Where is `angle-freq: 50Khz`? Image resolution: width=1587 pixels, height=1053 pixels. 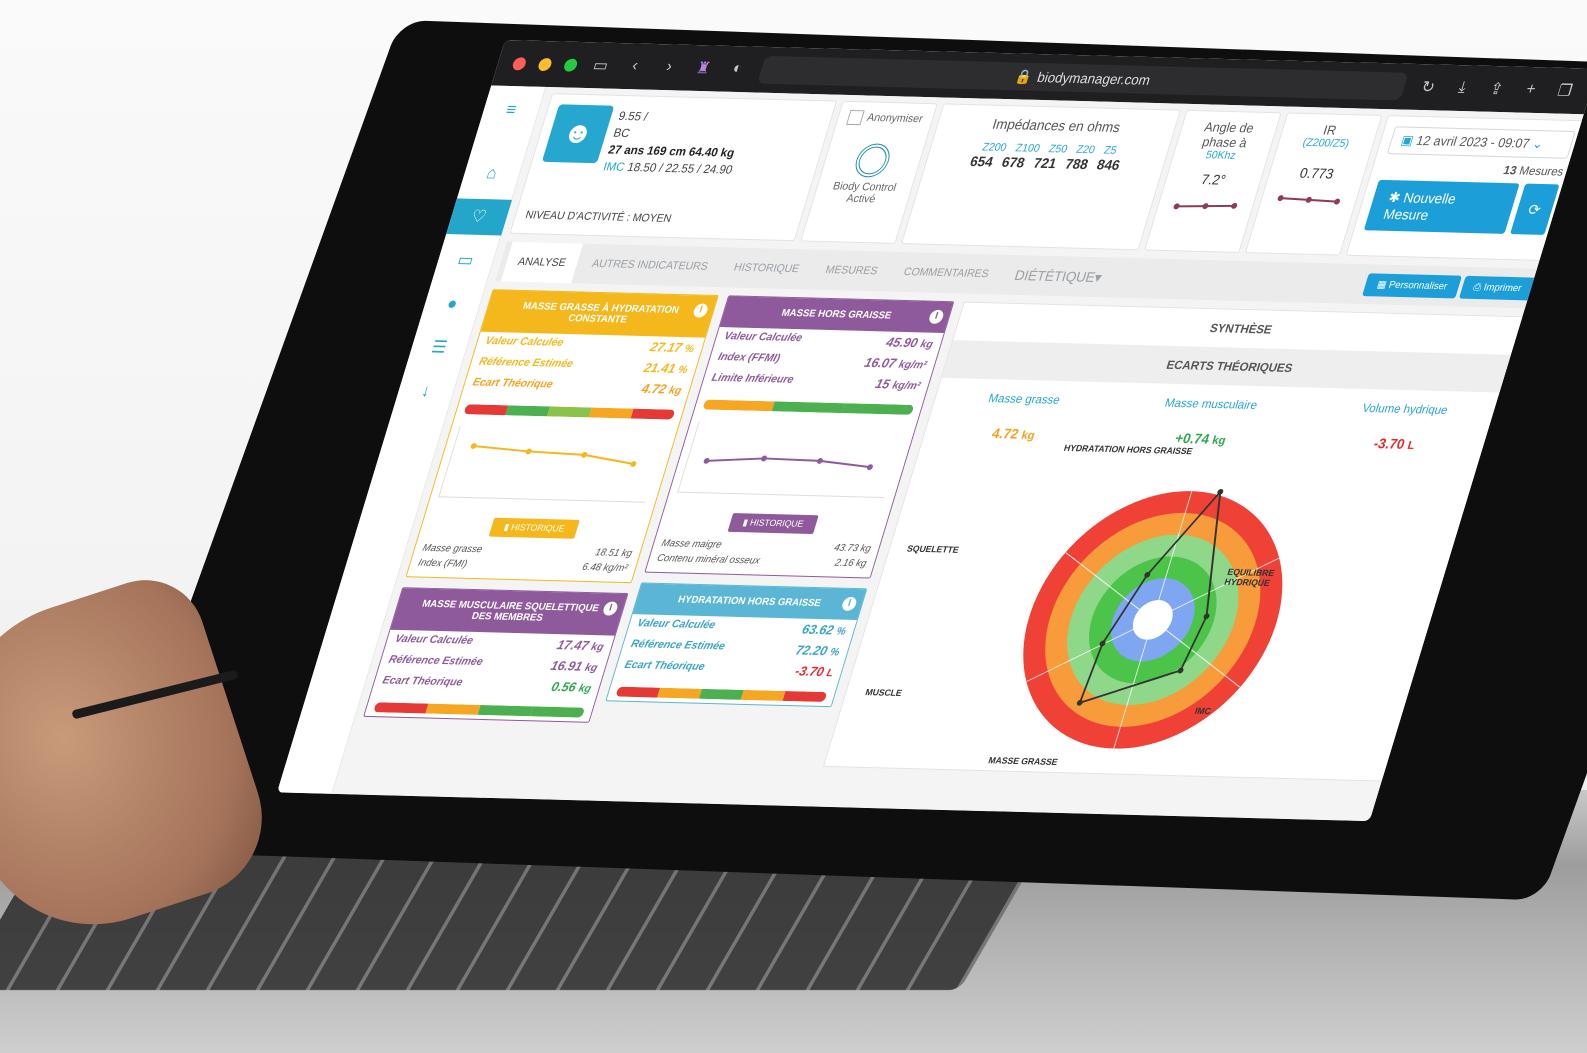
angle-freq: 50Khz is located at coordinates (1221, 155).